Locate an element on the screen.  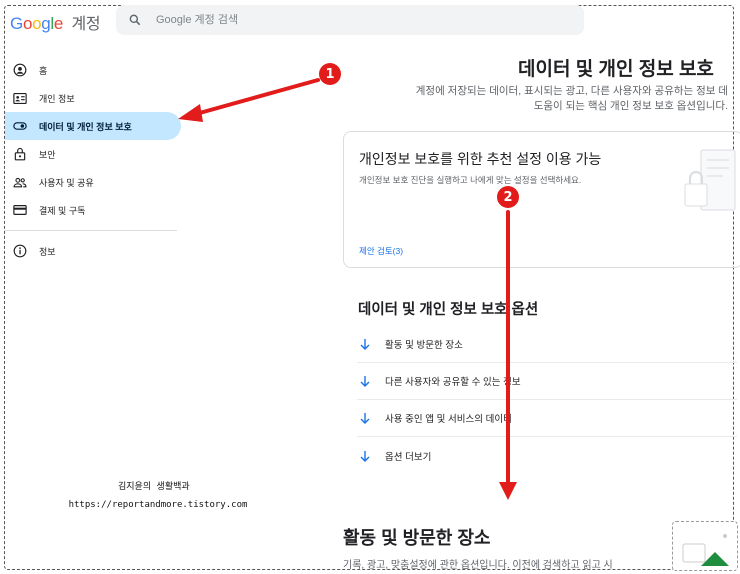
search-bar is located at coordinates (350, 20).